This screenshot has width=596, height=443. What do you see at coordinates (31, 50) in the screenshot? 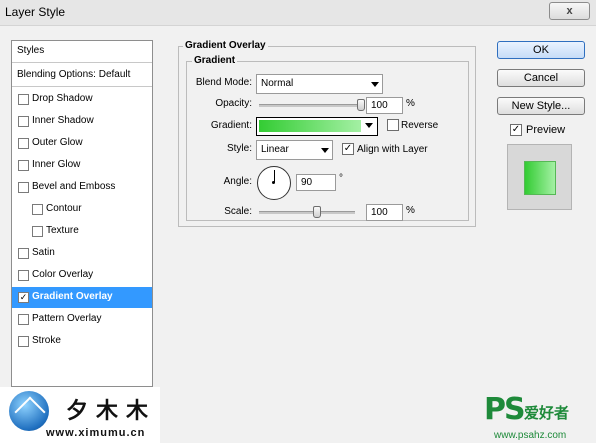
I see `styles-header-label: Styles` at bounding box center [31, 50].